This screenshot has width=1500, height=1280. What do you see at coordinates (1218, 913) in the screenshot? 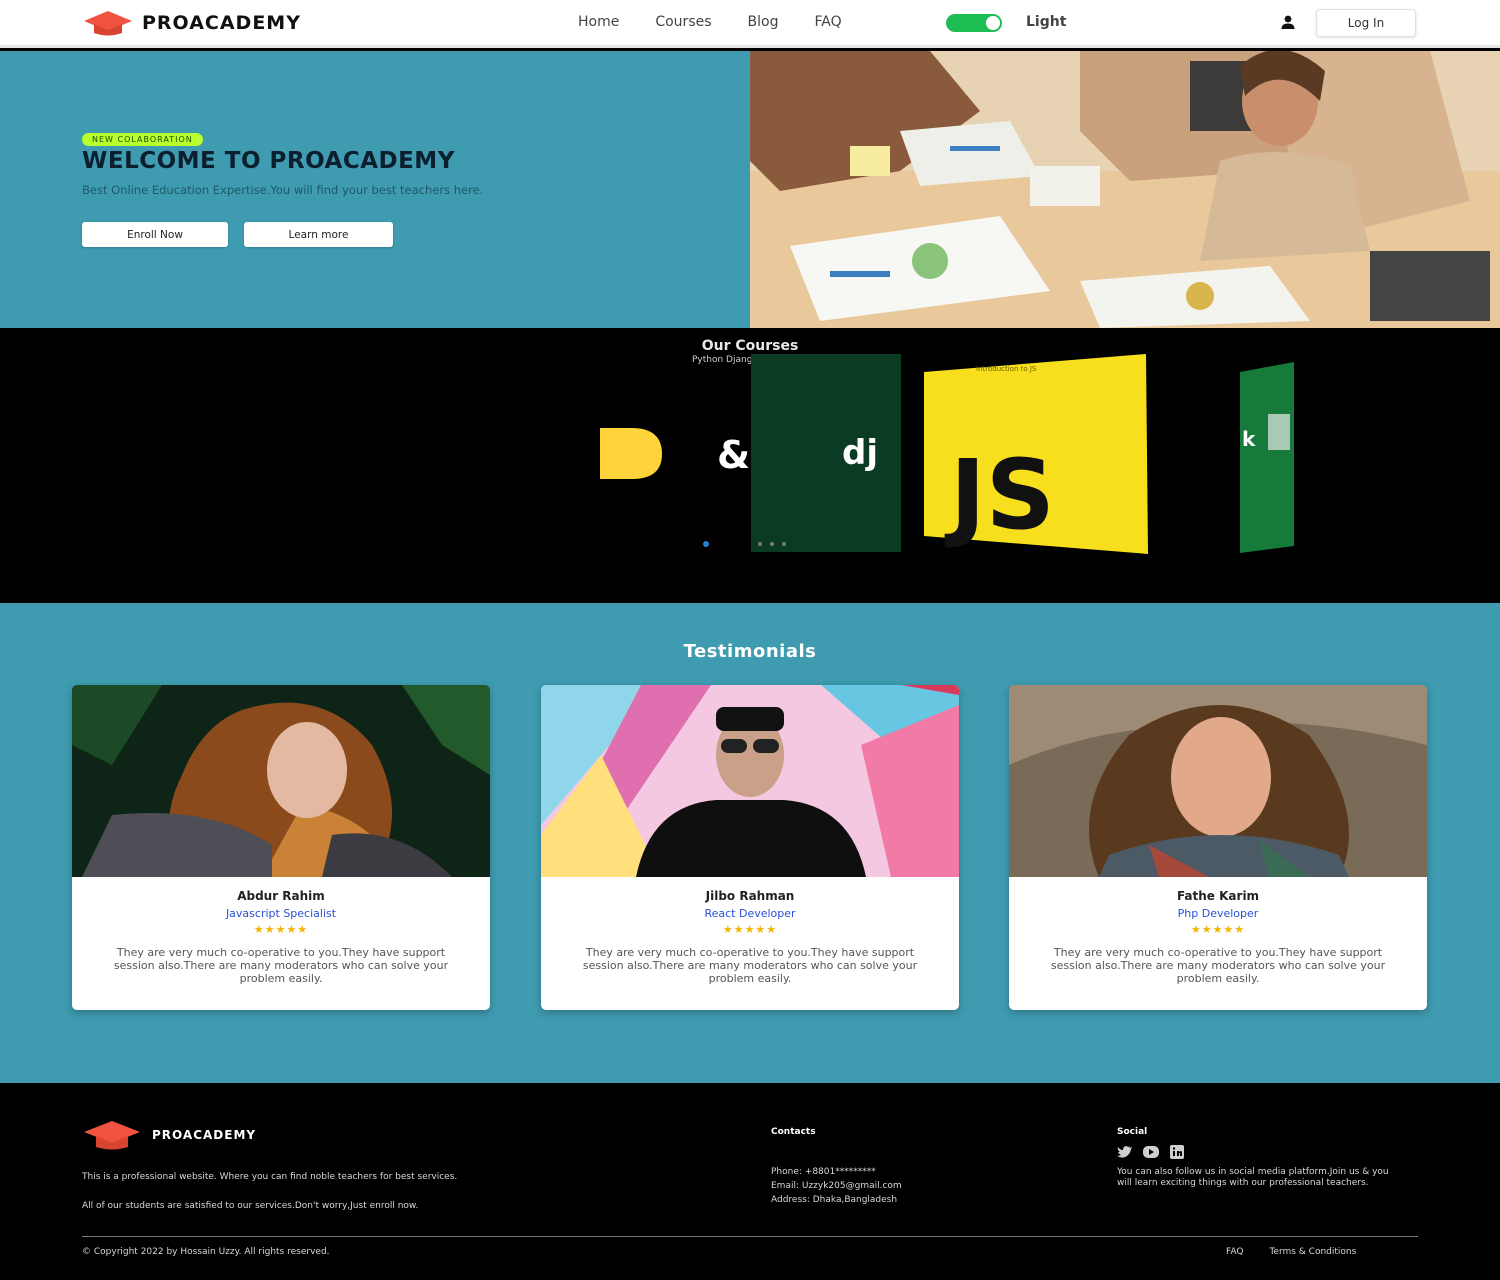
I see `testimonial-role: Php Developer` at bounding box center [1218, 913].